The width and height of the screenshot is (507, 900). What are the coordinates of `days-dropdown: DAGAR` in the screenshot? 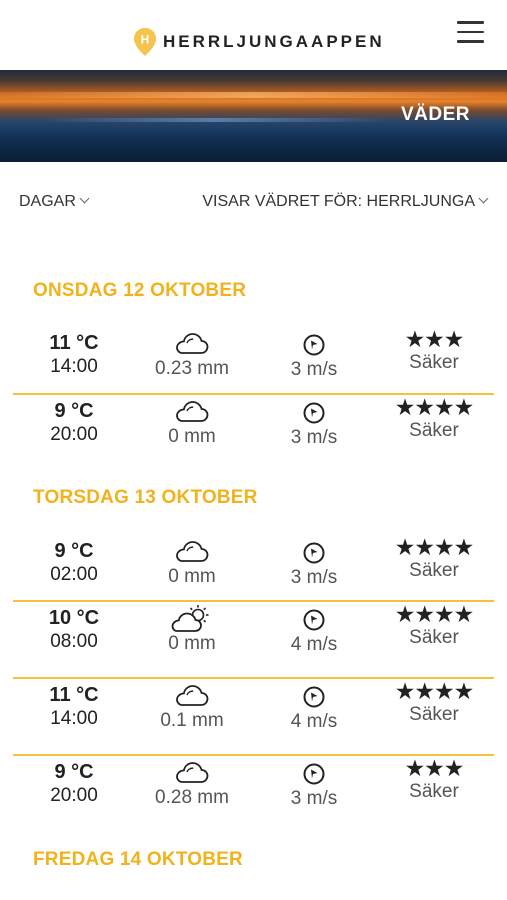 It's located at (54, 202).